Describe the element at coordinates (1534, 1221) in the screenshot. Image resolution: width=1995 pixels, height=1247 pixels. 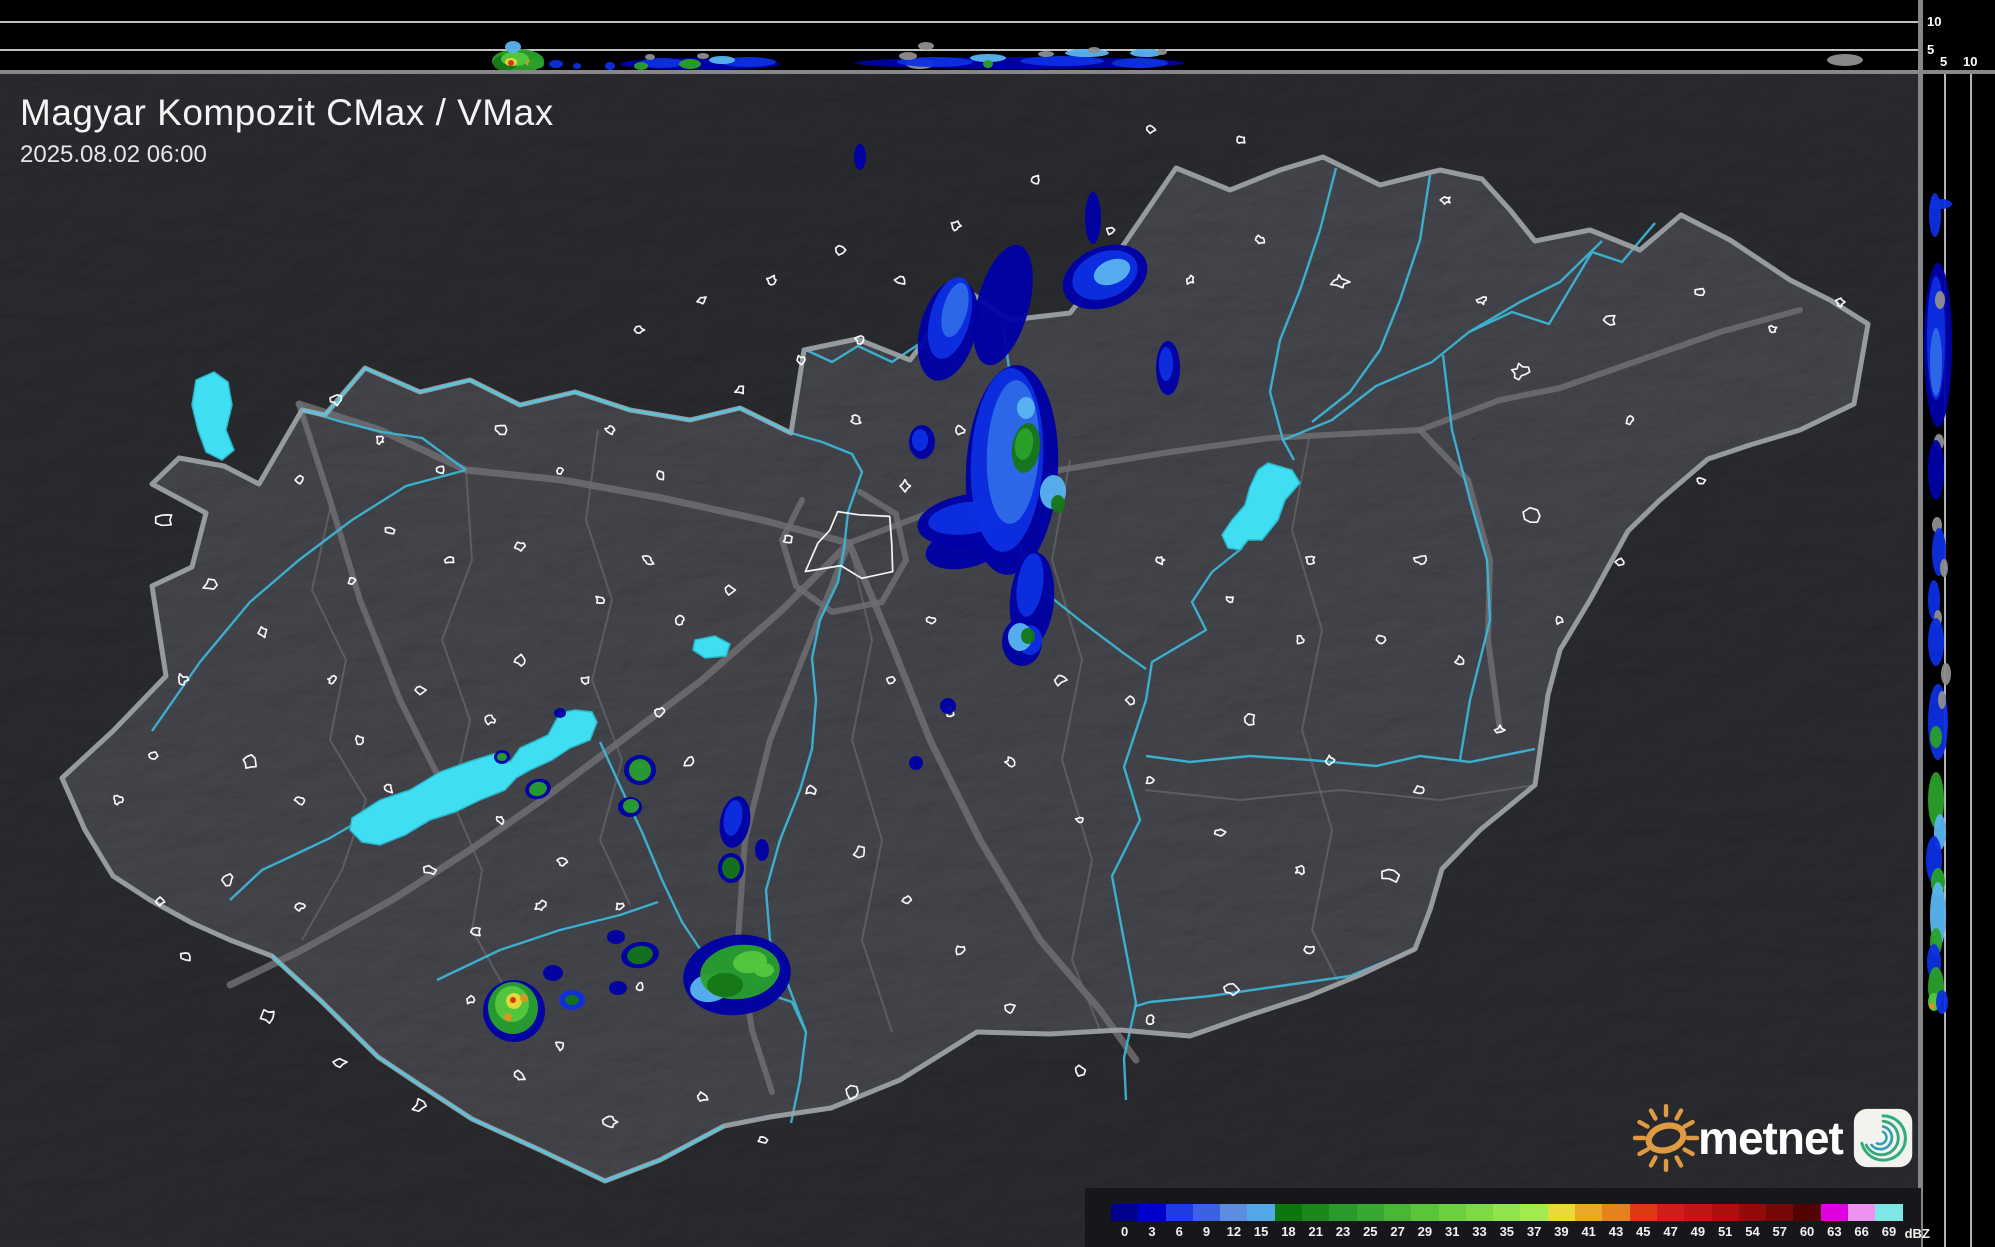
I see `dbz-legend-cell: 37` at that location.